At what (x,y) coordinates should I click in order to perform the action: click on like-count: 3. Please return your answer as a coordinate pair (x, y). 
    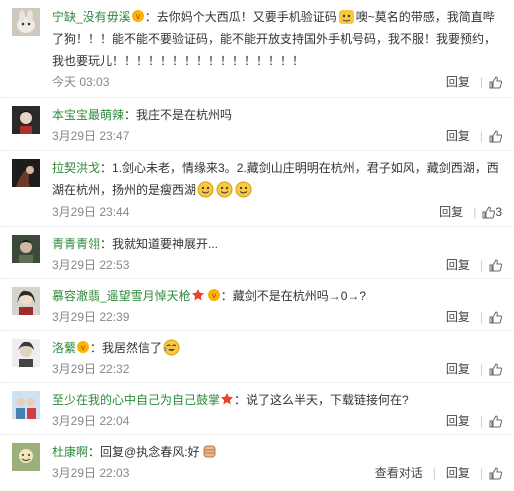
    Looking at the image, I should click on (498, 212).